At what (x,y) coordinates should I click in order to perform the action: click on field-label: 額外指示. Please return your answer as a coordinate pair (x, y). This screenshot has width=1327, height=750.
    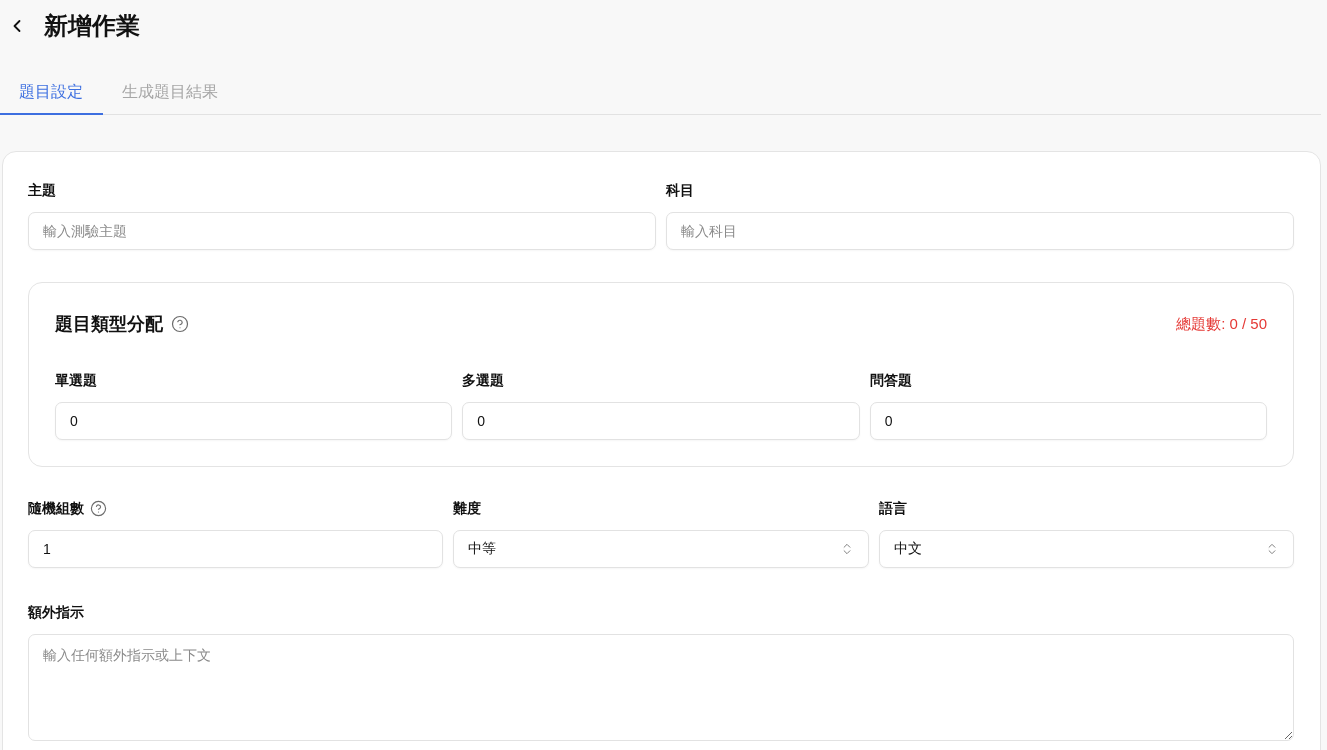
    Looking at the image, I should click on (56, 612).